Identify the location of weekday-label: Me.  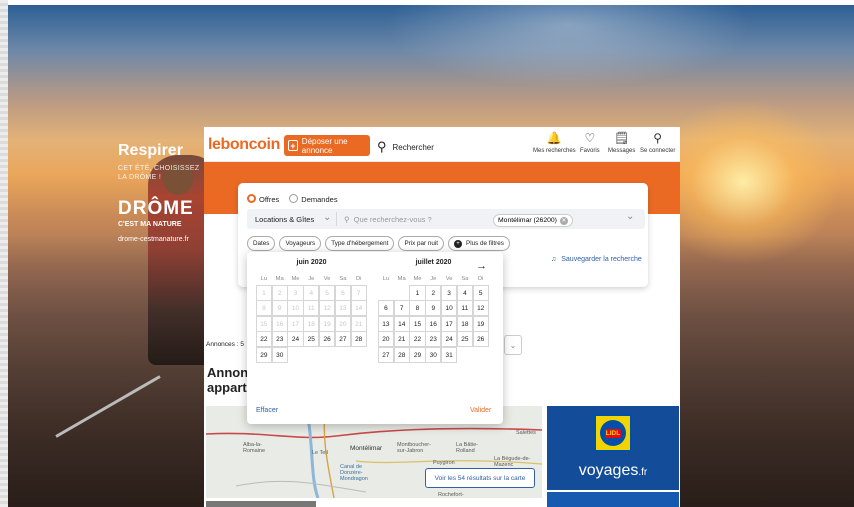
(417, 279).